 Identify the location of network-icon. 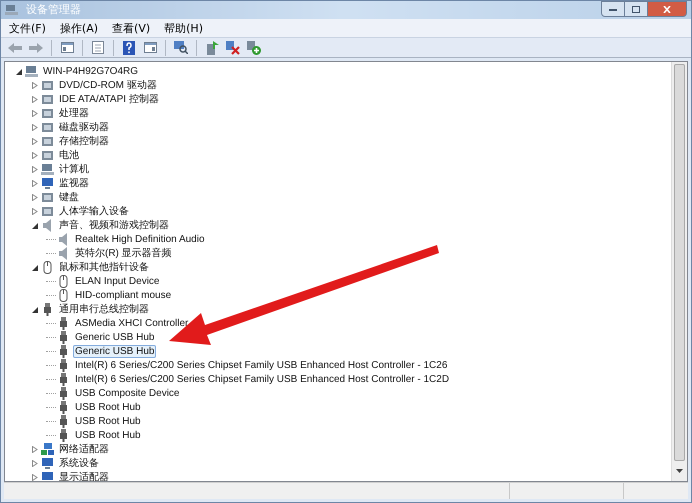
(47, 449).